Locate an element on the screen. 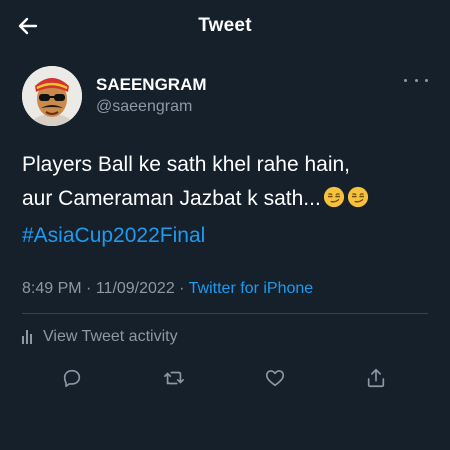 The height and width of the screenshot is (450, 450). user-handle: @saeengram is located at coordinates (151, 107).